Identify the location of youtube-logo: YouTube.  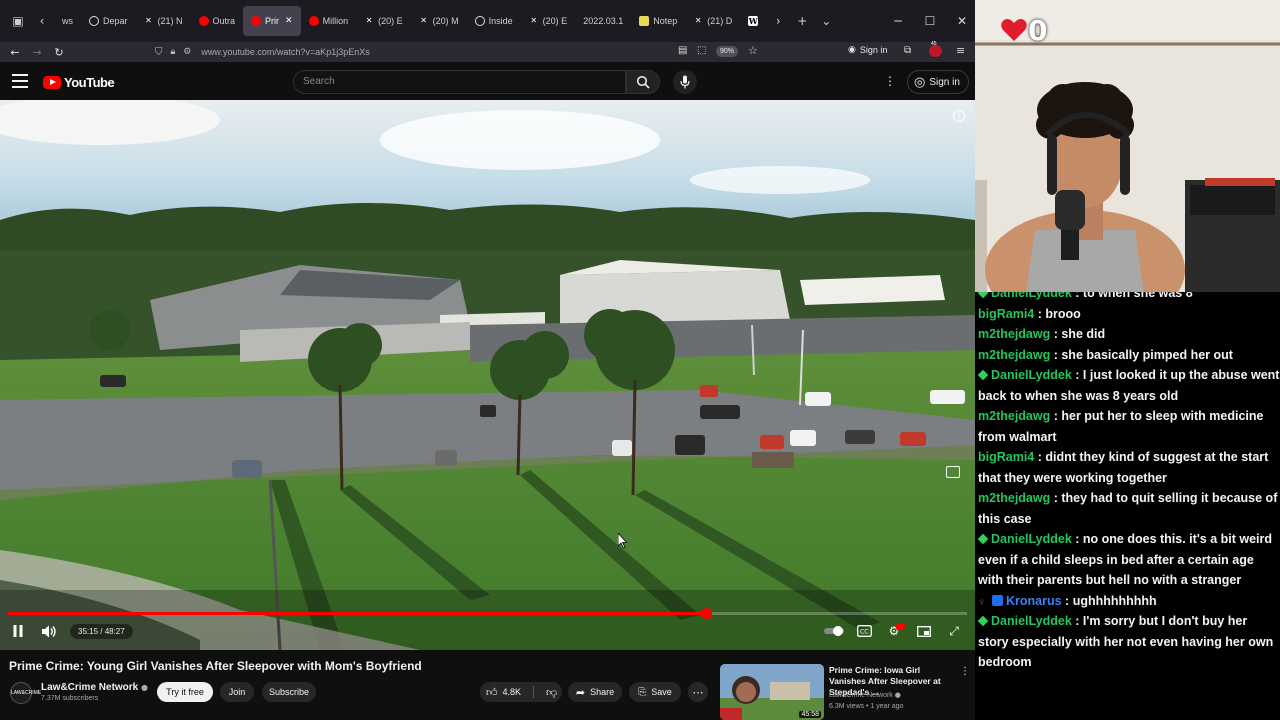
(79, 82).